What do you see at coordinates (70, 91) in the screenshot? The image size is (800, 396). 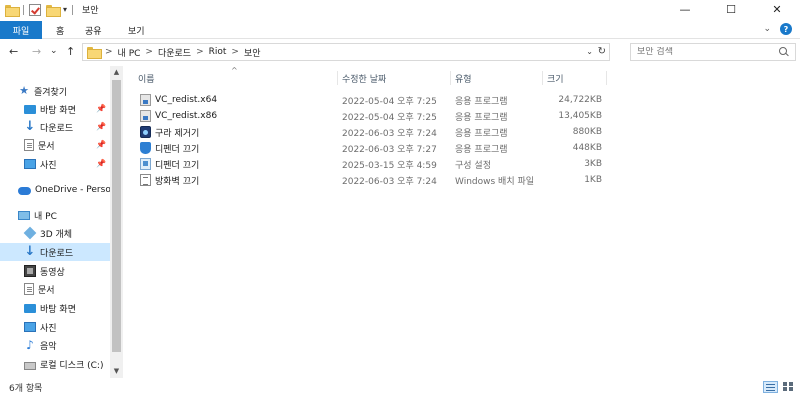 I see `sidebar-item-quick-access: ★ 즐겨찾기` at bounding box center [70, 91].